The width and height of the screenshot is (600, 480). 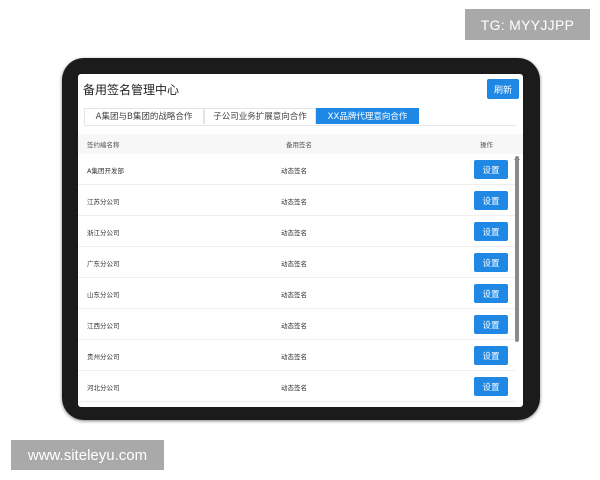 I want to click on table-header: 签约编名称 备用签名 操作, so click(x=300, y=144).